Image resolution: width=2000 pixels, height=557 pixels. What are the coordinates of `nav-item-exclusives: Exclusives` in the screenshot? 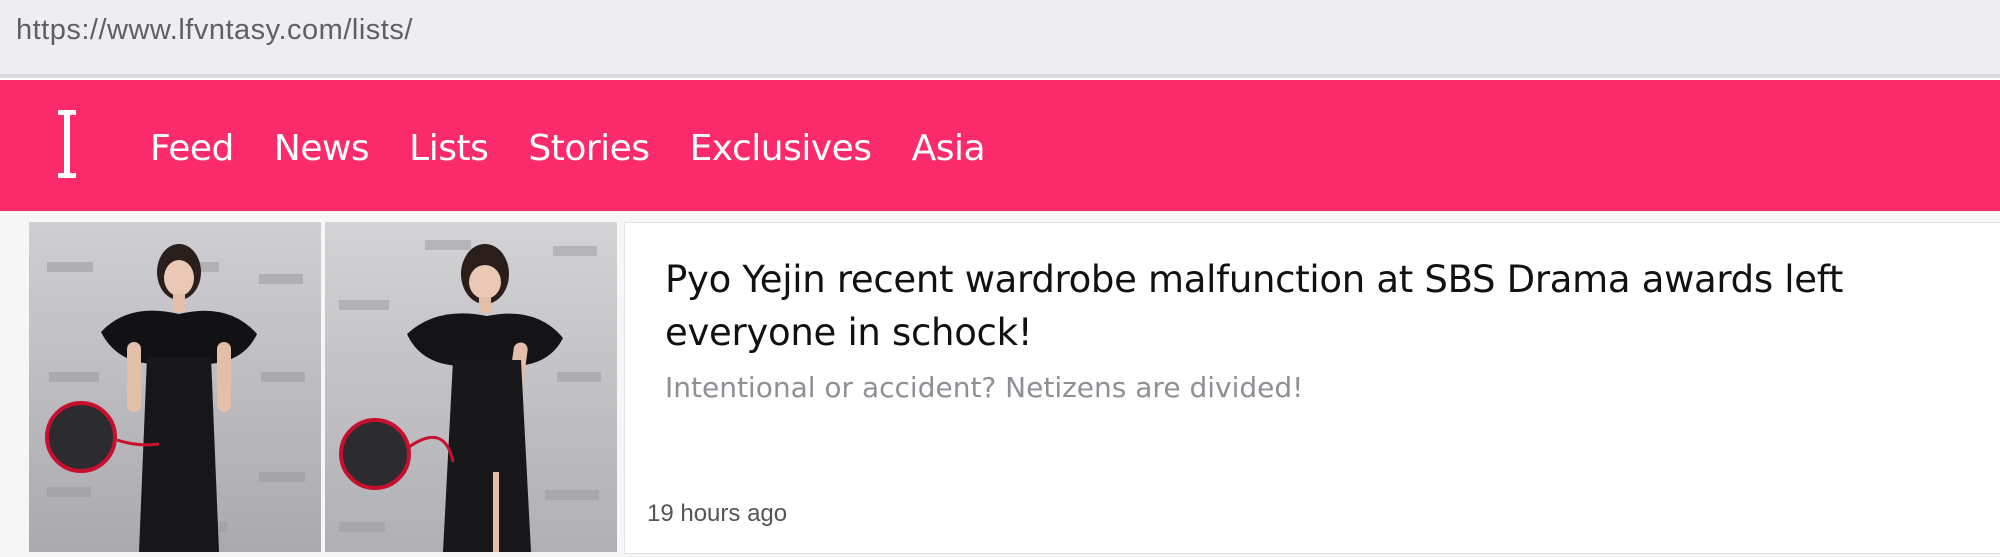 It's located at (781, 148).